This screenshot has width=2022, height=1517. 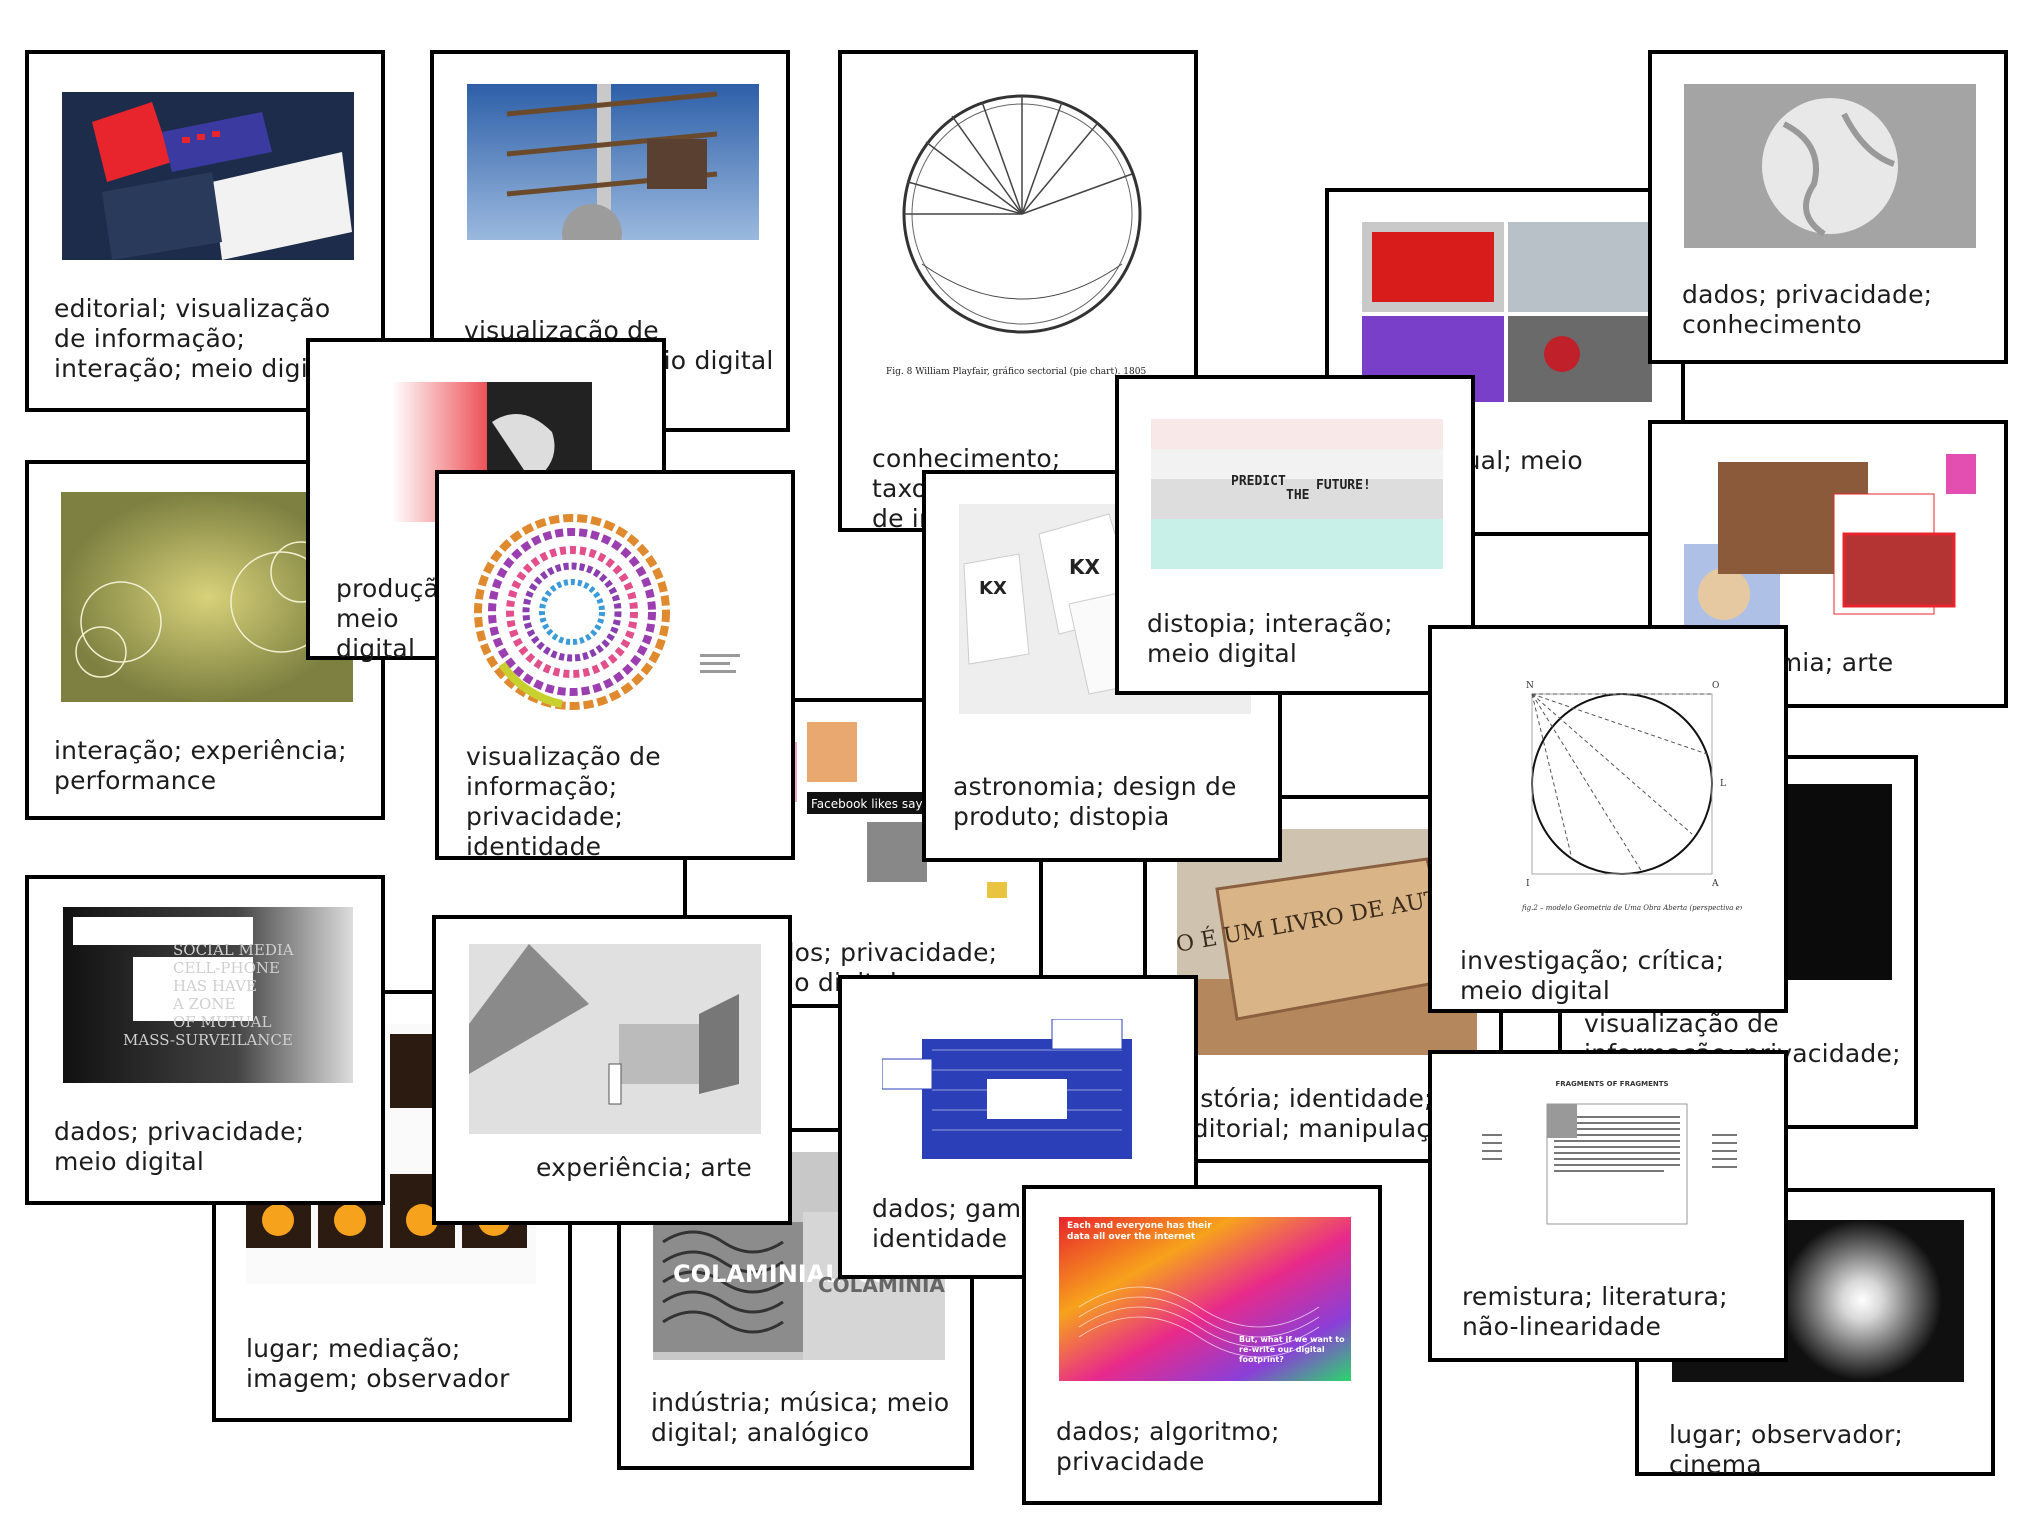 What do you see at coordinates (200, 765) in the screenshot?
I see `card-caption: interação; experiência; performance` at bounding box center [200, 765].